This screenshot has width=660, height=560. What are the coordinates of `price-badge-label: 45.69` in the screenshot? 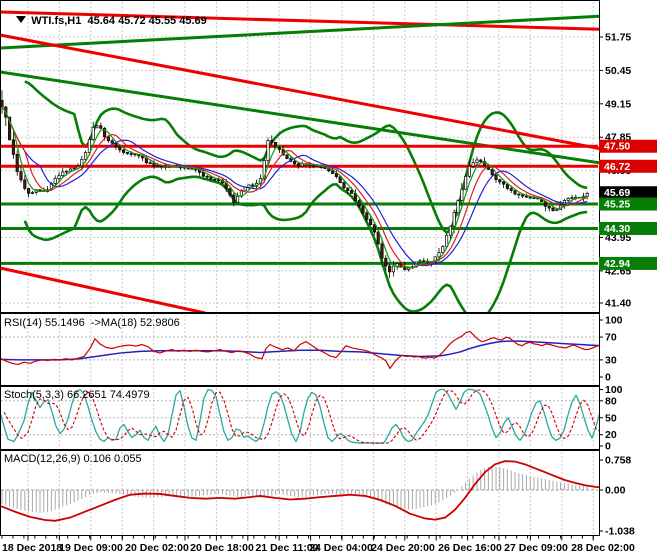 It's located at (617, 193).